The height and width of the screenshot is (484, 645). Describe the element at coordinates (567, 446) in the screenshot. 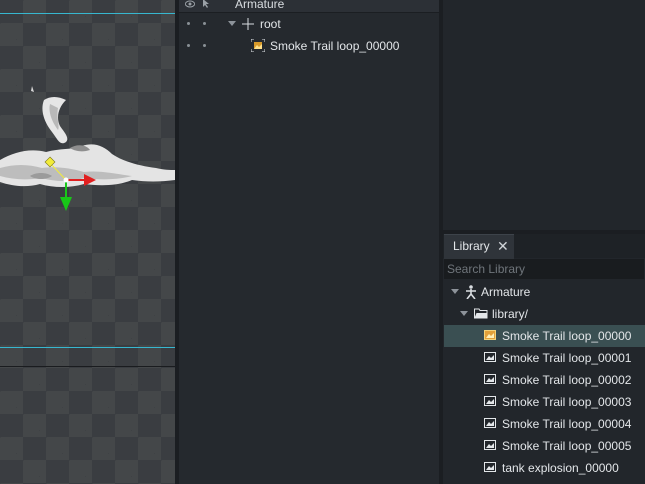

I see `library-item-label: Smoke Trail loop_00005` at that location.